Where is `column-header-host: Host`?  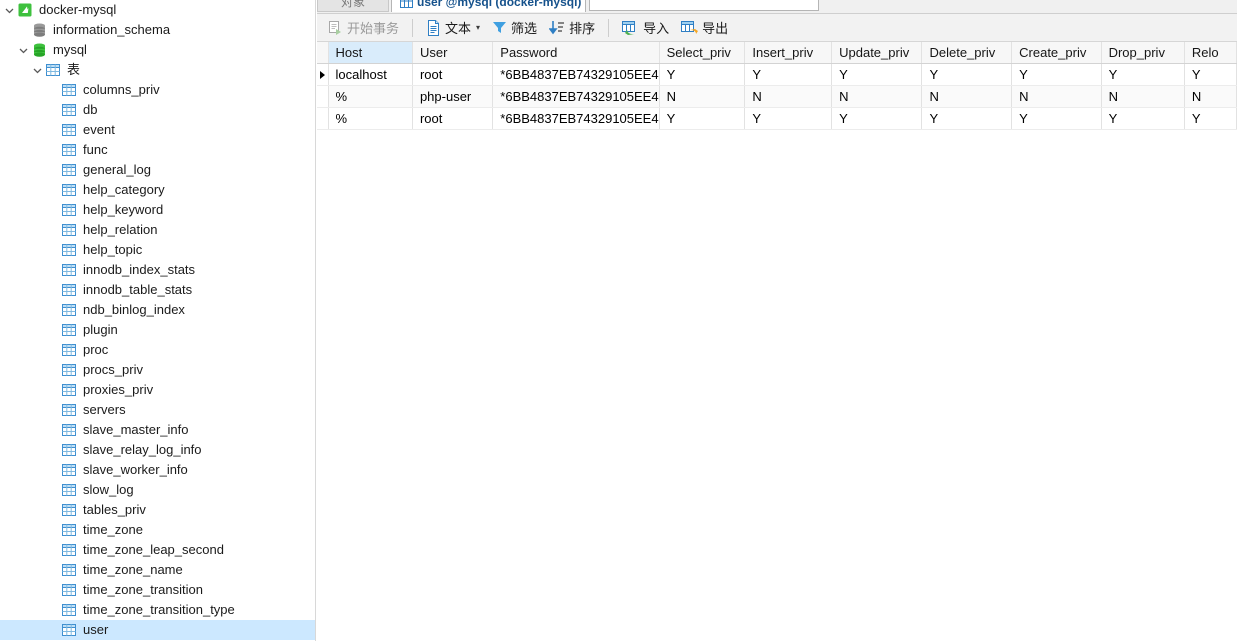 column-header-host: Host is located at coordinates (370, 53).